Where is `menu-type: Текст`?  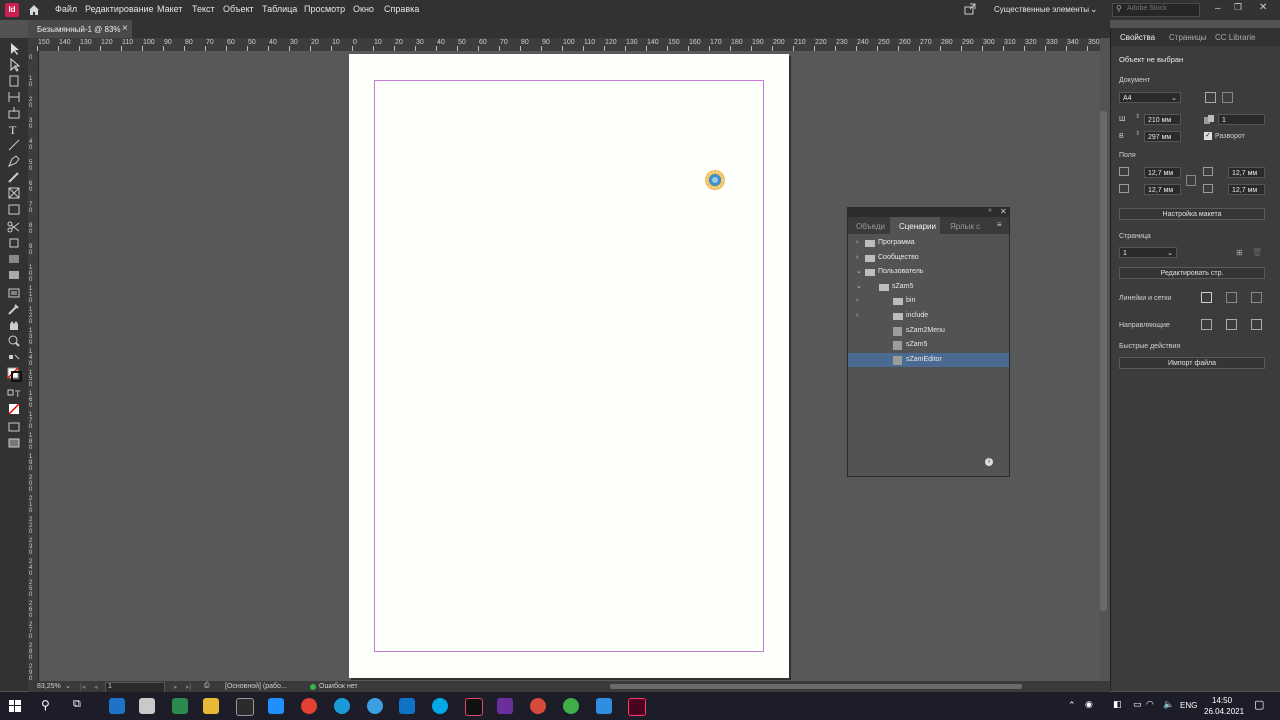 menu-type: Текст is located at coordinates (203, 9).